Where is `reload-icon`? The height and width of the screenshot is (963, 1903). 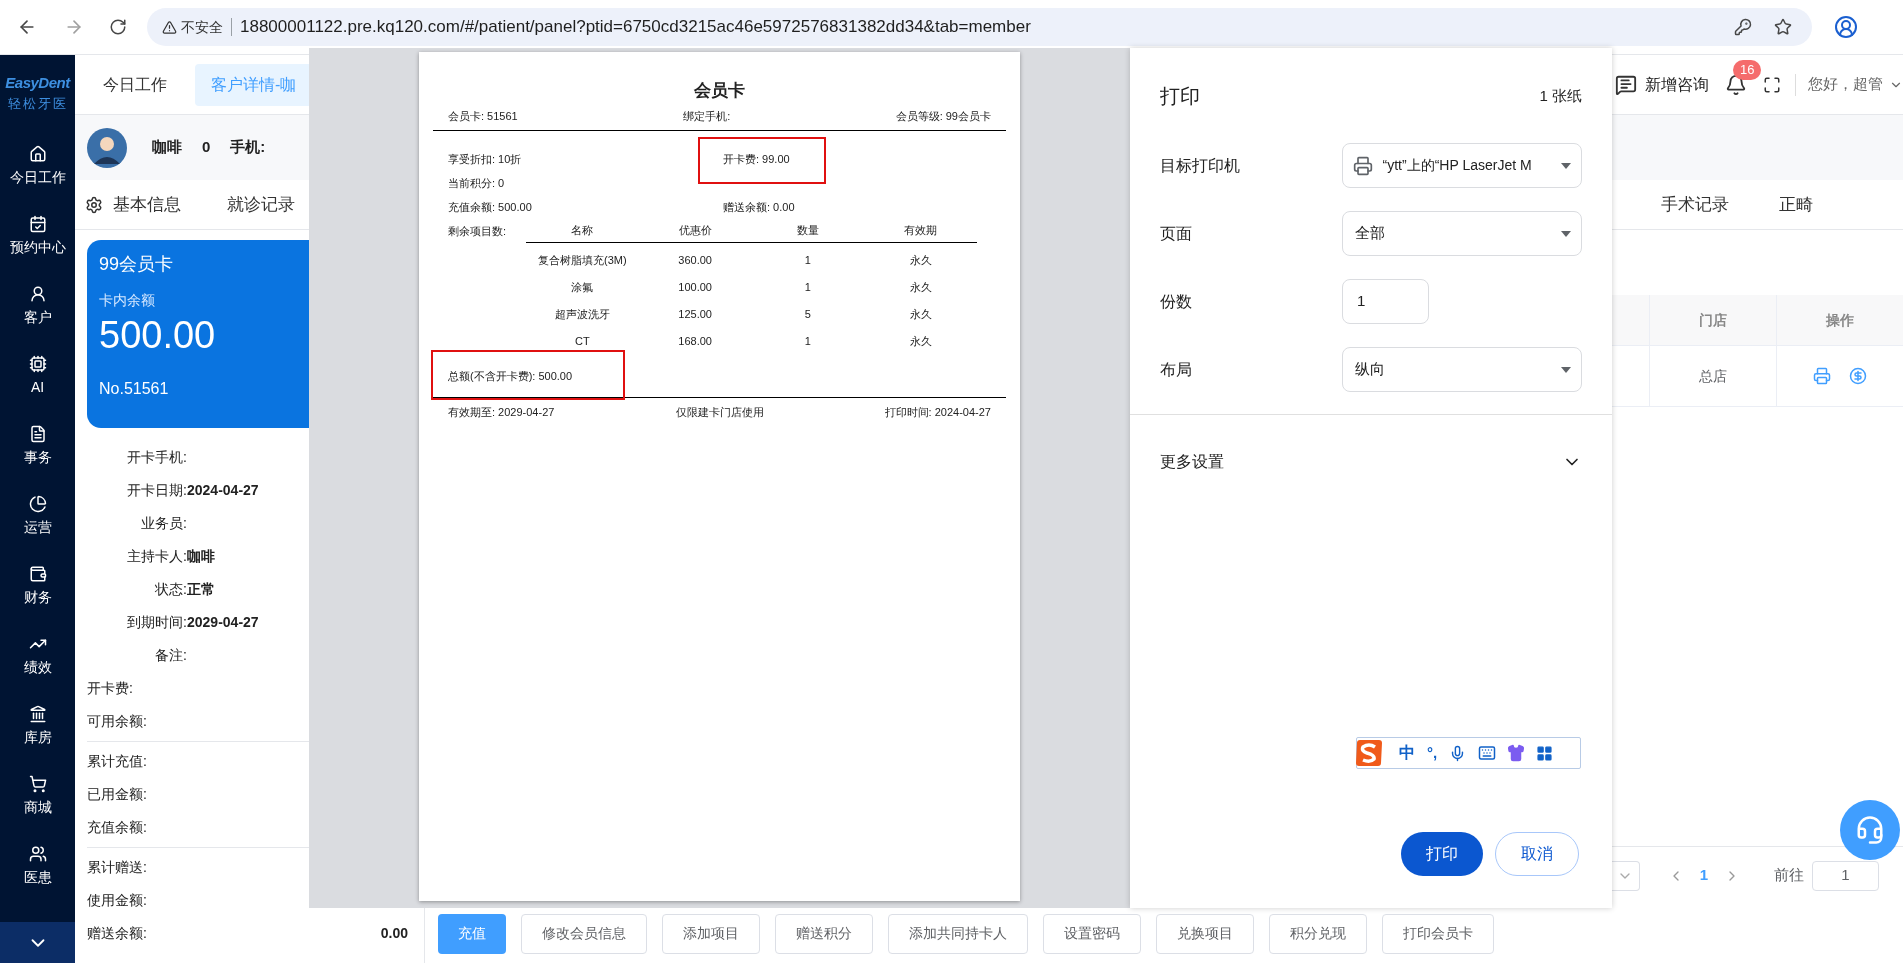 reload-icon is located at coordinates (118, 27).